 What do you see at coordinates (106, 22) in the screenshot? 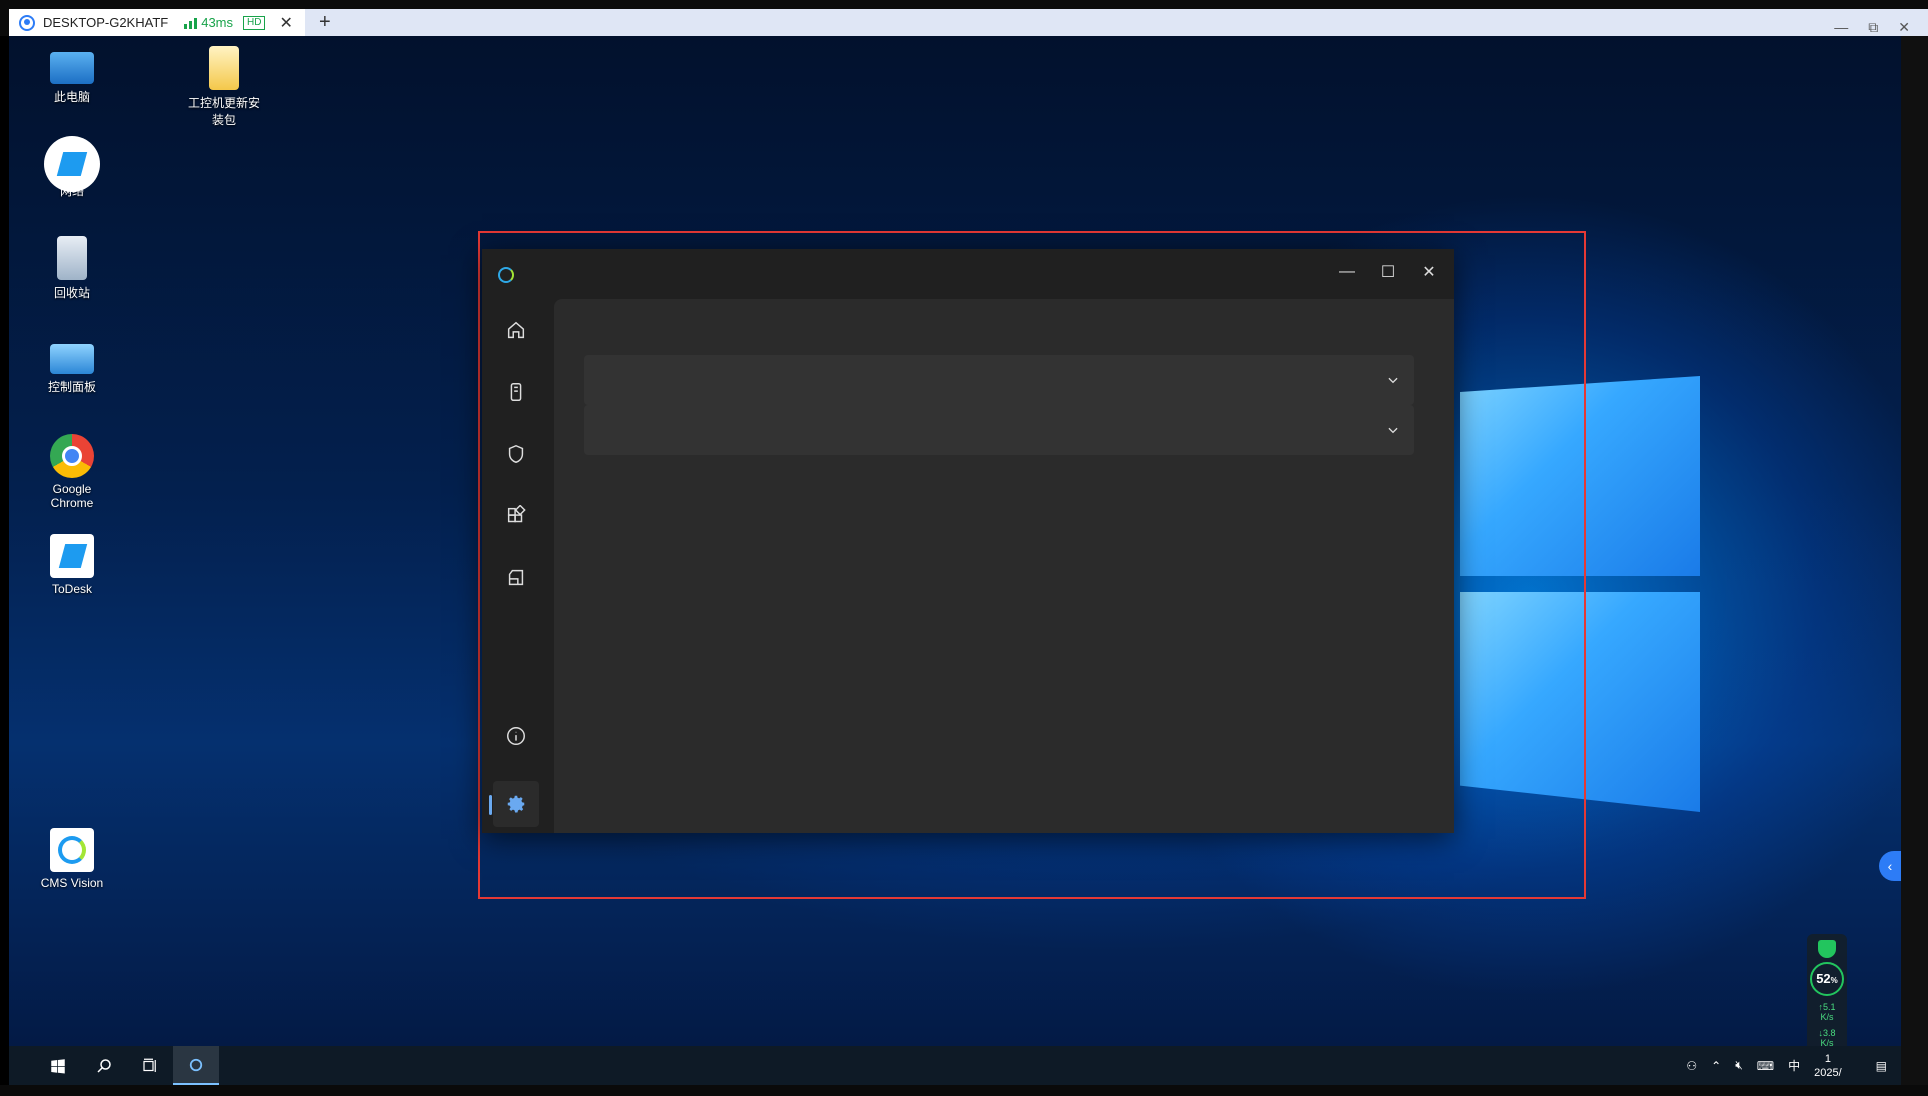
I see `remote-host: DESKTOP-G2KHATF` at bounding box center [106, 22].